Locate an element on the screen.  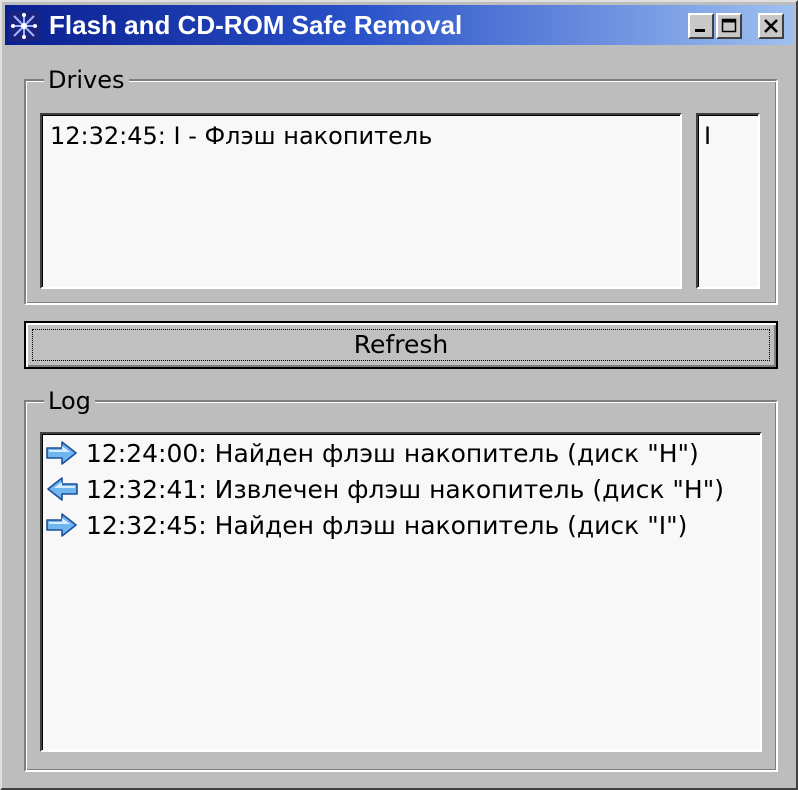
minimize-button is located at coordinates (701, 26).